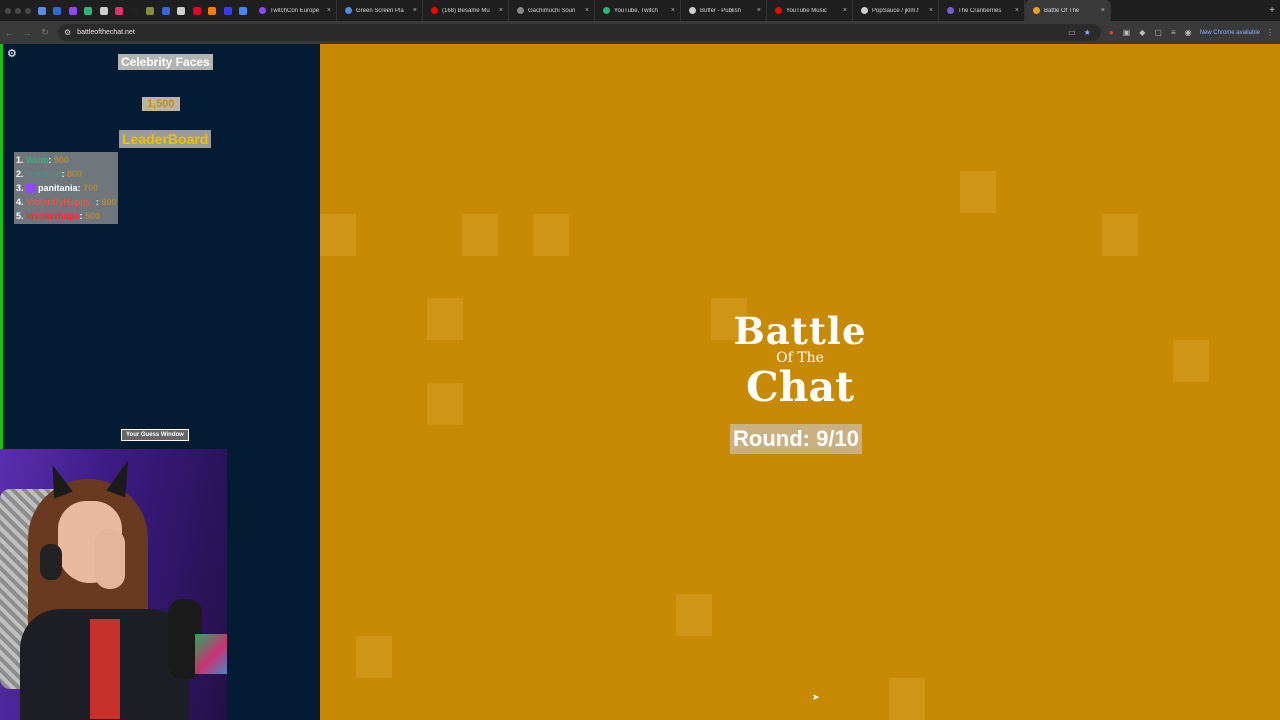 This screenshot has height=720, width=1280. I want to click on extension-shield-icon: ◆, so click(1142, 32).